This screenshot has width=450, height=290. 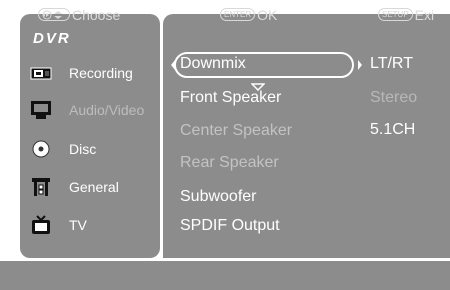 What do you see at coordinates (41, 110) in the screenshot?
I see `monitor-icon` at bounding box center [41, 110].